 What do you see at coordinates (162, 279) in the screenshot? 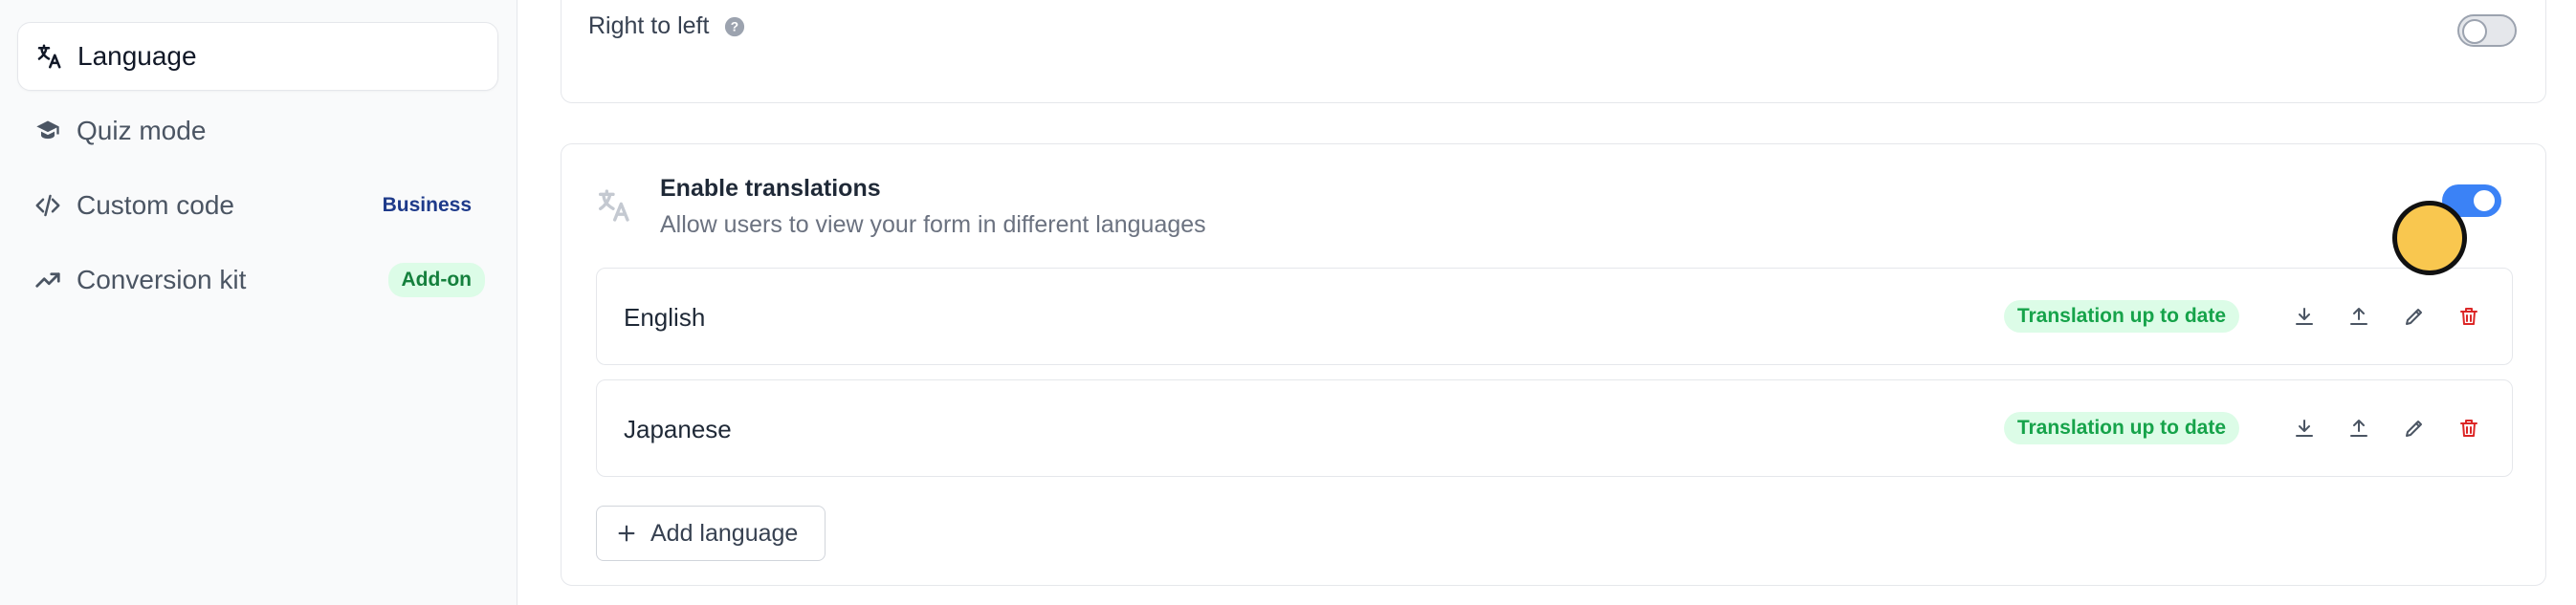
I see `sidebar-item-label: Conversion kit` at bounding box center [162, 279].